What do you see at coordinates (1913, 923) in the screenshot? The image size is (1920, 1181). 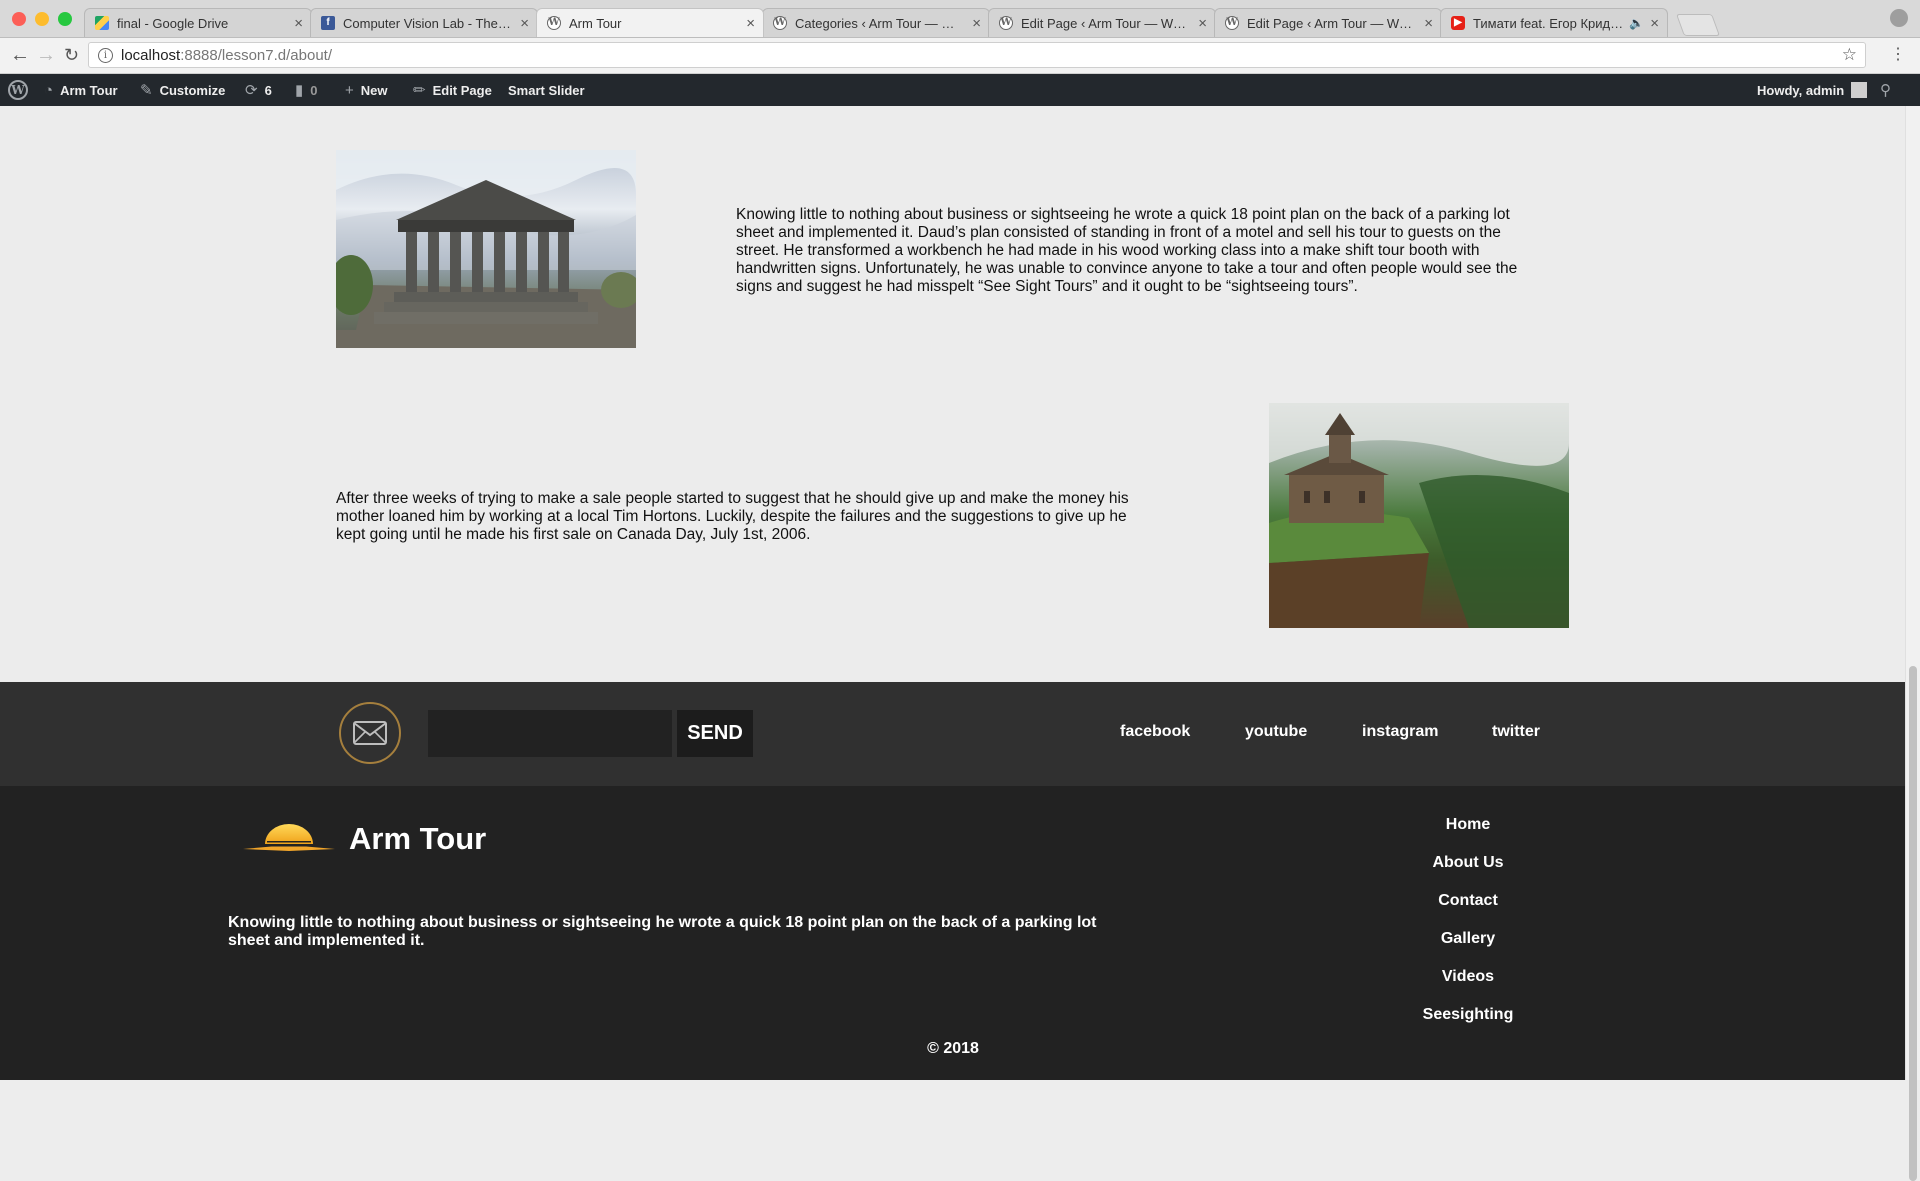 I see `scrollbar-thumb` at bounding box center [1913, 923].